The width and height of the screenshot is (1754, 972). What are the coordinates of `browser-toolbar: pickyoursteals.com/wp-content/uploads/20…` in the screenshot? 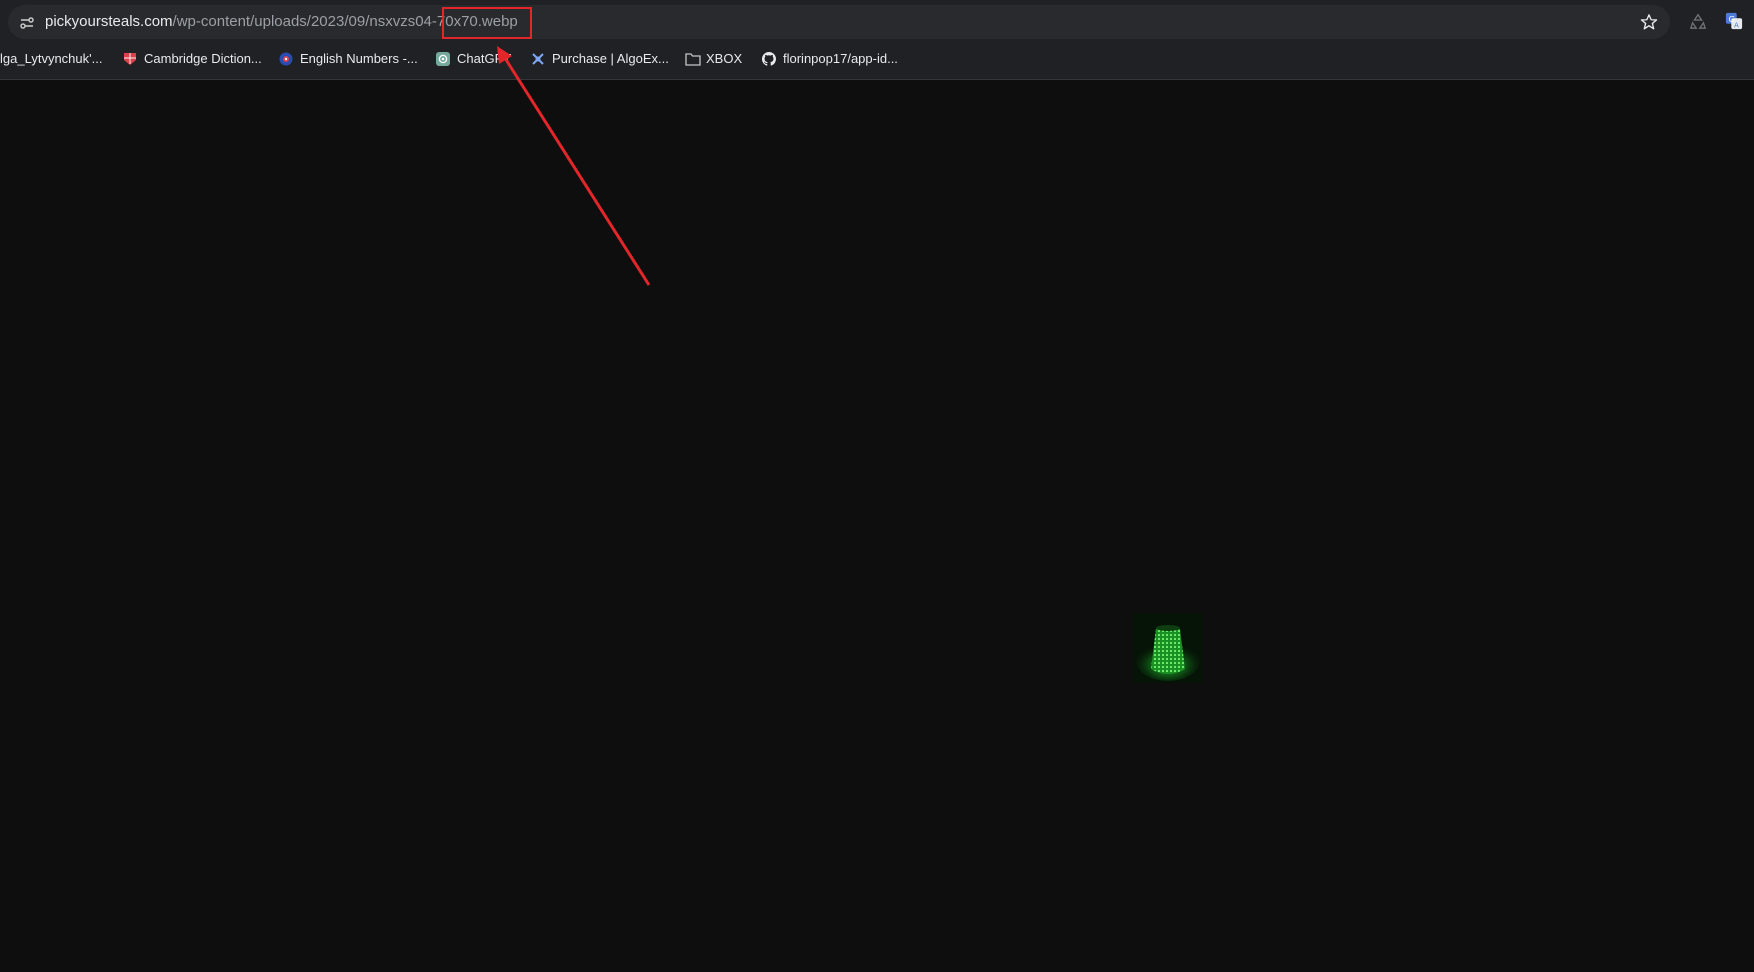 It's located at (877, 40).